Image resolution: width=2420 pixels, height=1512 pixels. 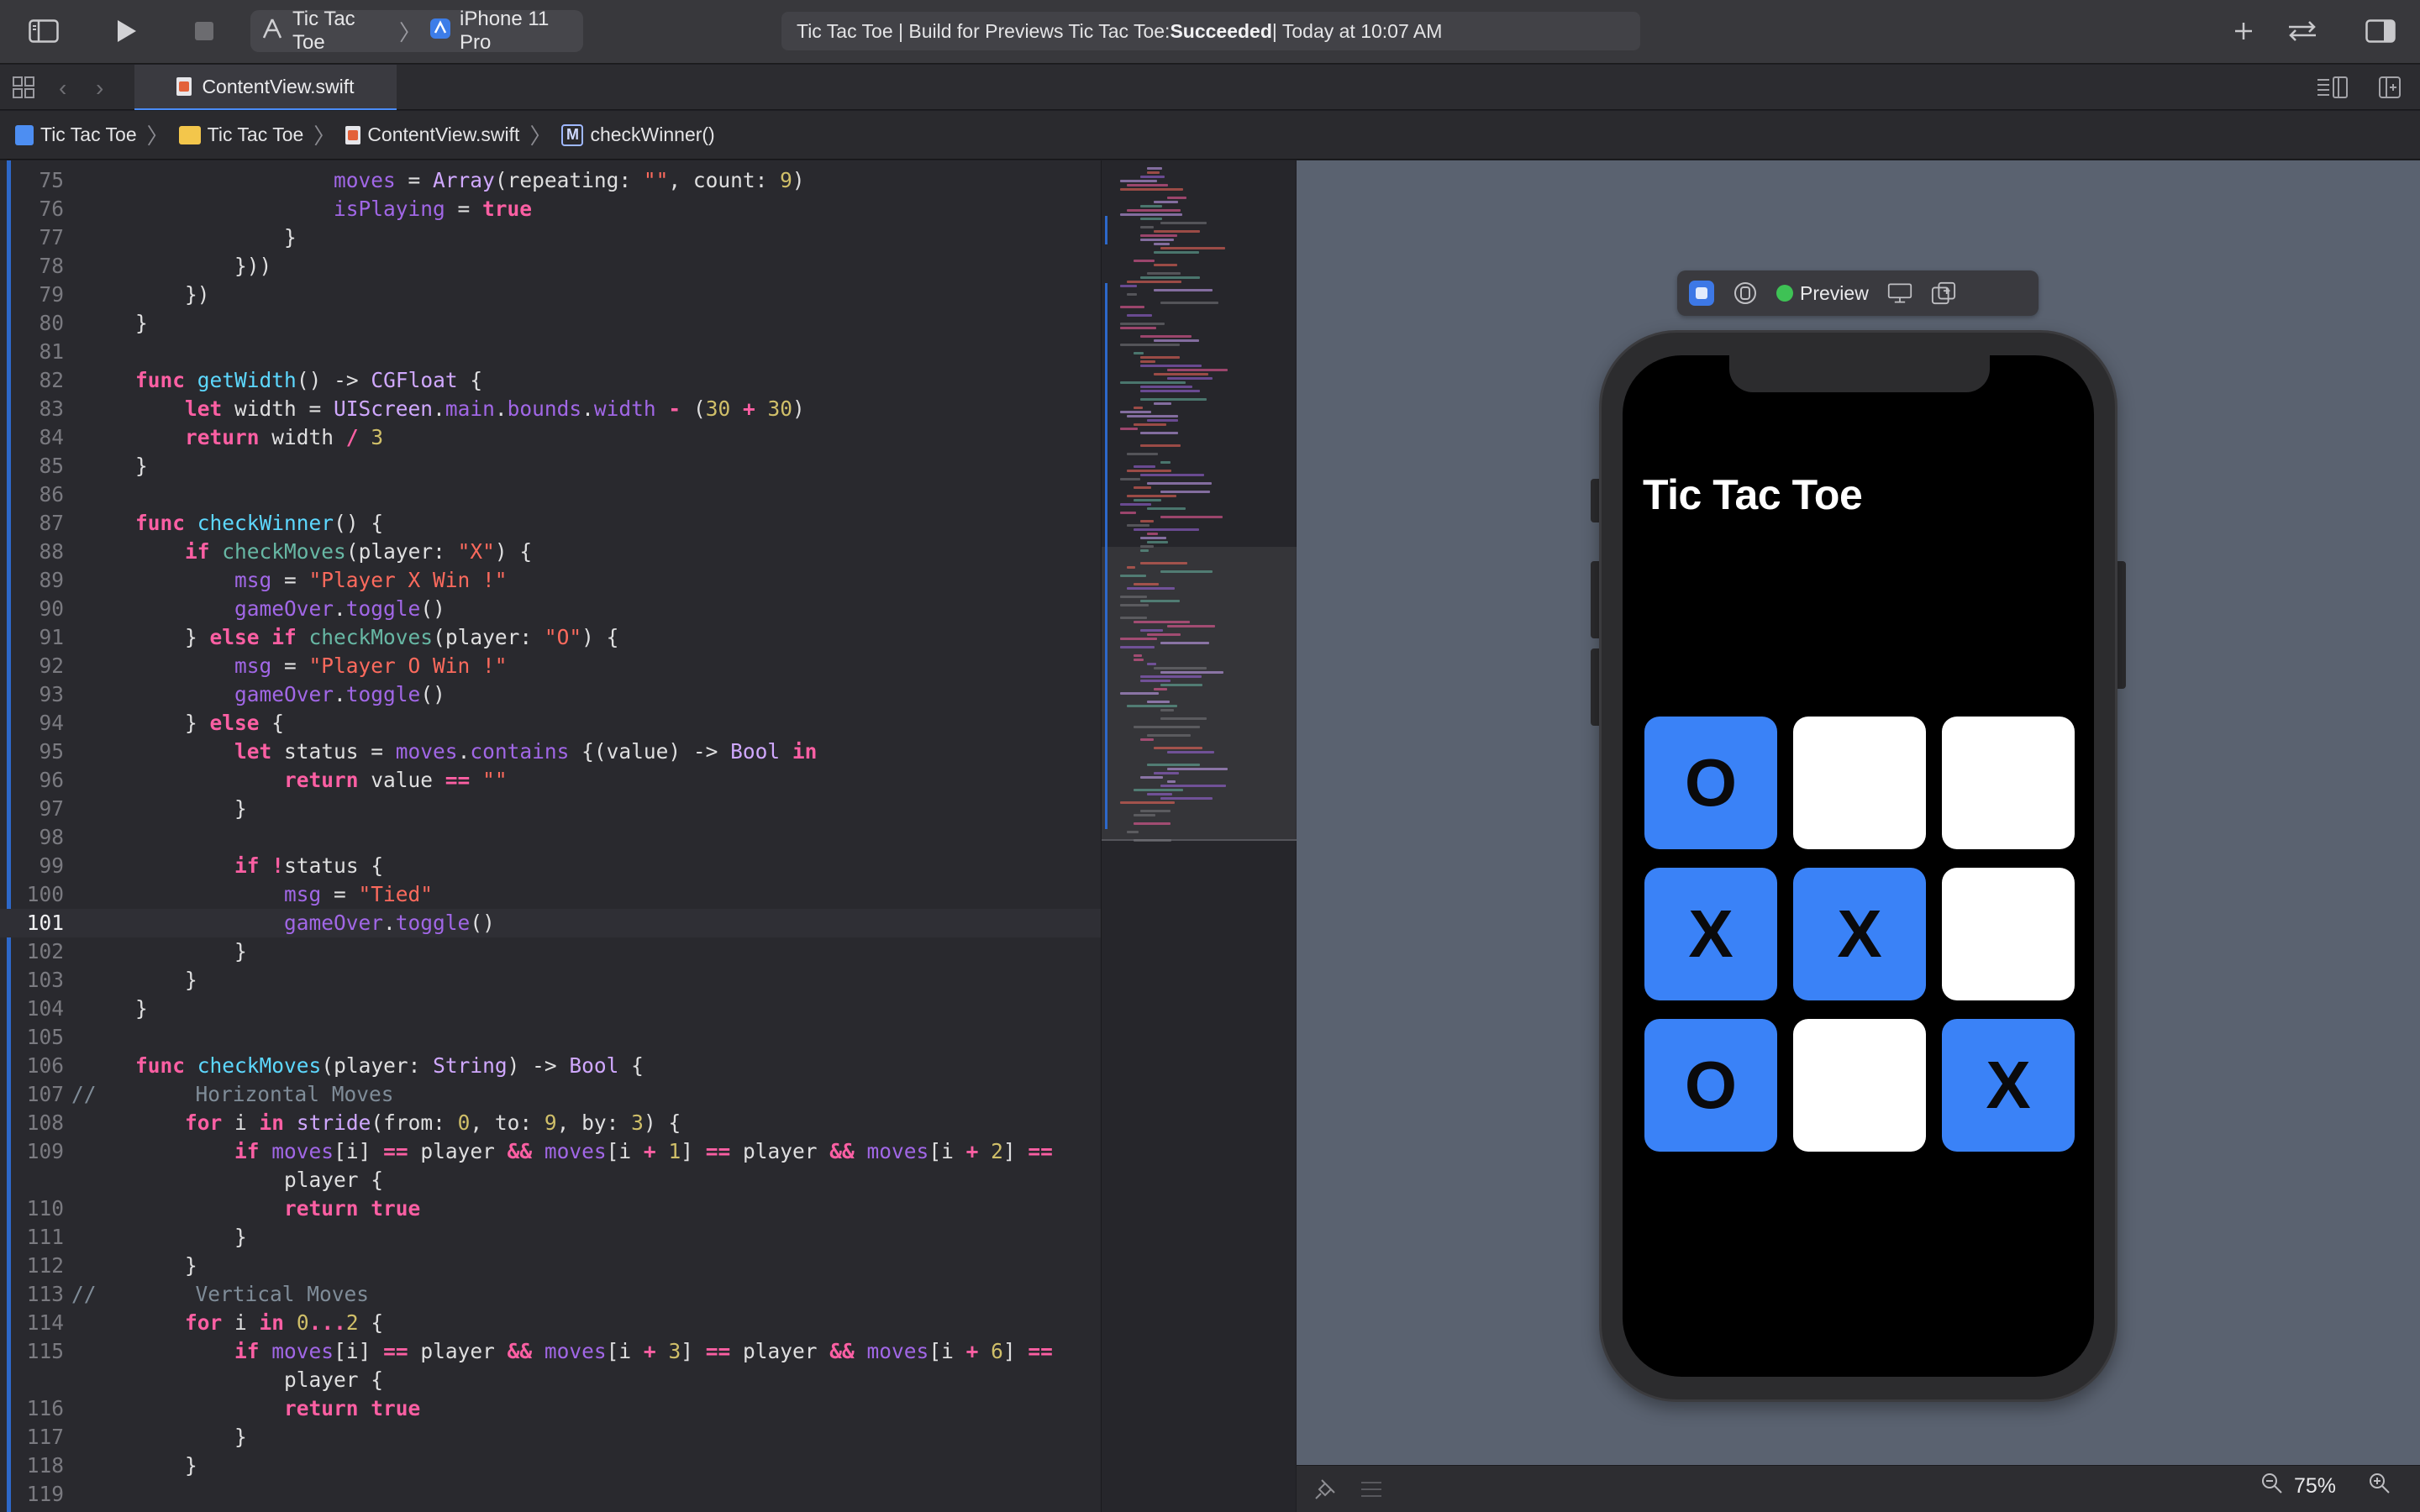 I want to click on device-settings-icon, so click(x=1900, y=293).